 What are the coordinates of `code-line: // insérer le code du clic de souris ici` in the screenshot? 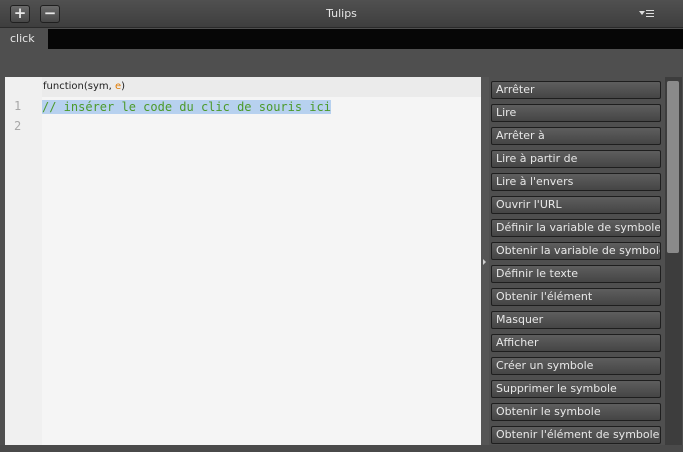 It's located at (186, 107).